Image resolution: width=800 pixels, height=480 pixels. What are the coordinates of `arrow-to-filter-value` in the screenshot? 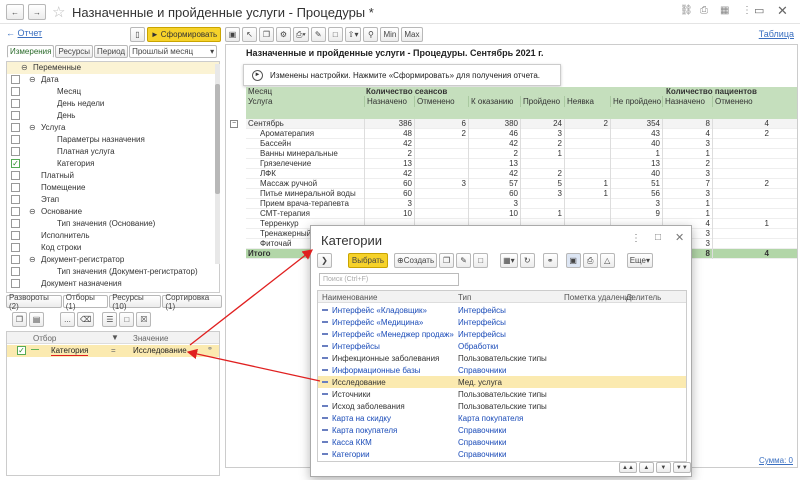 It's located at (253, 365).